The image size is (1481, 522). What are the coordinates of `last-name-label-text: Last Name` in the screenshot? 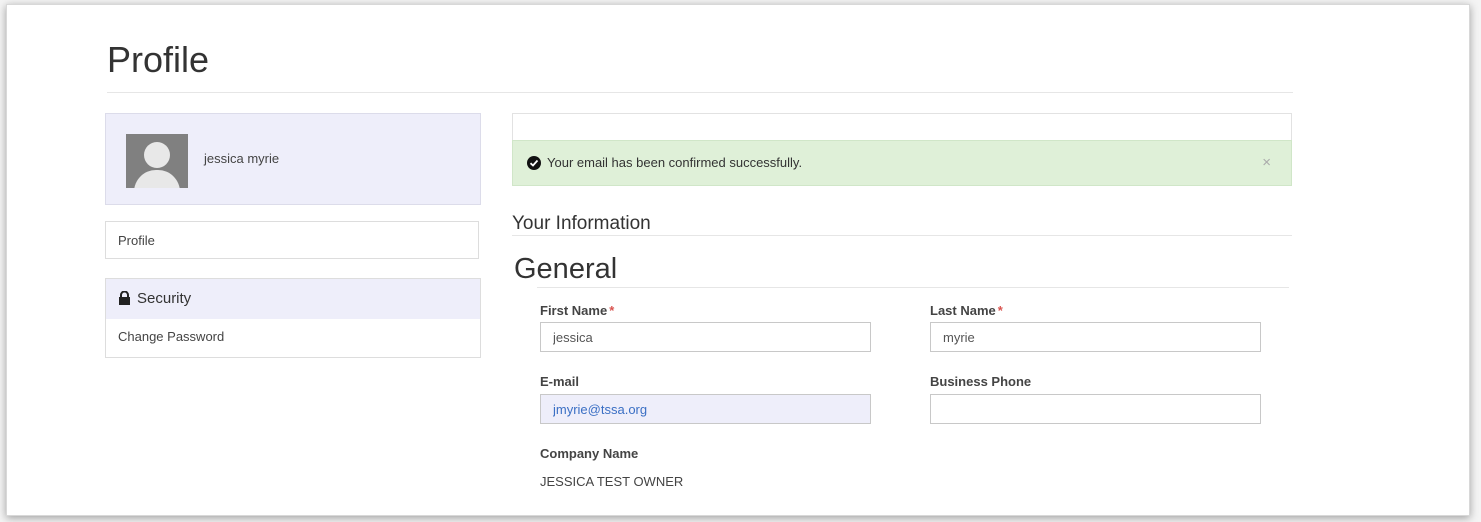 It's located at (963, 310).